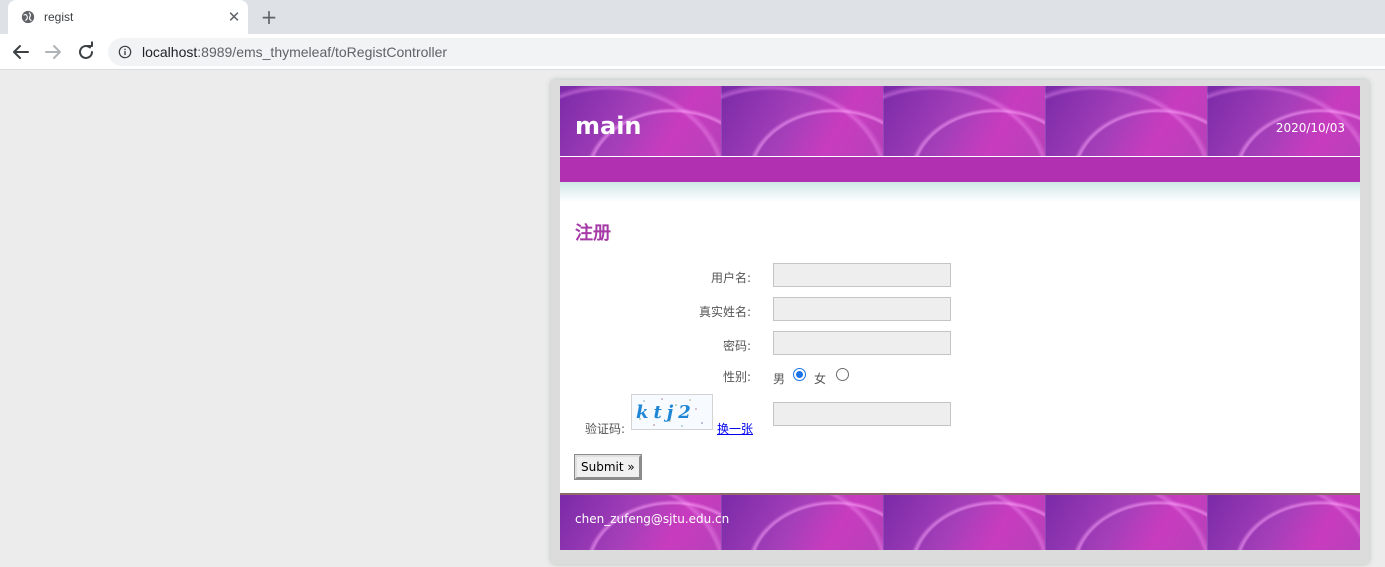  What do you see at coordinates (725, 312) in the screenshot?
I see `realname-label: 真实姓名:` at bounding box center [725, 312].